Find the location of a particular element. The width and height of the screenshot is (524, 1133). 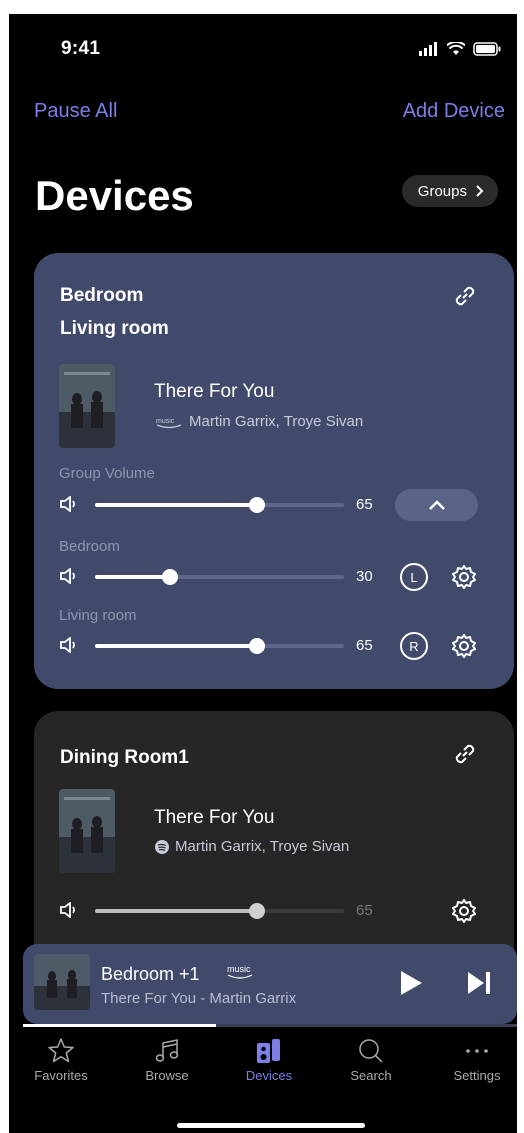

volume-value: 30 is located at coordinates (364, 576).